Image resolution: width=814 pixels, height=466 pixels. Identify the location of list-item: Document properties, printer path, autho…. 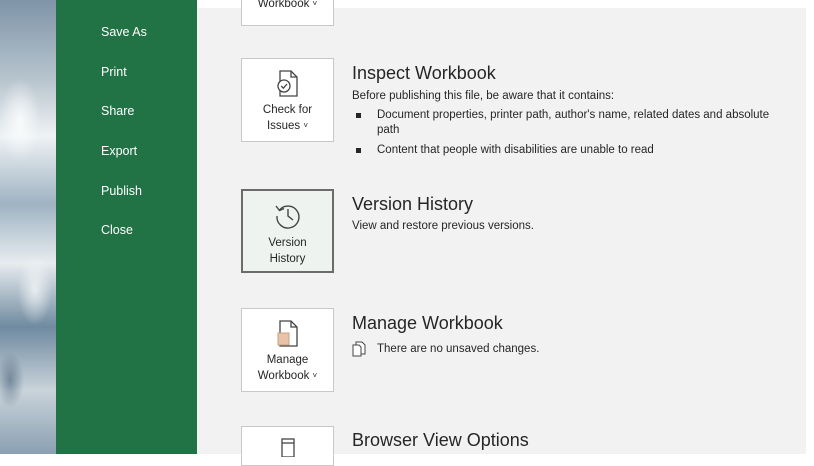
(572, 123).